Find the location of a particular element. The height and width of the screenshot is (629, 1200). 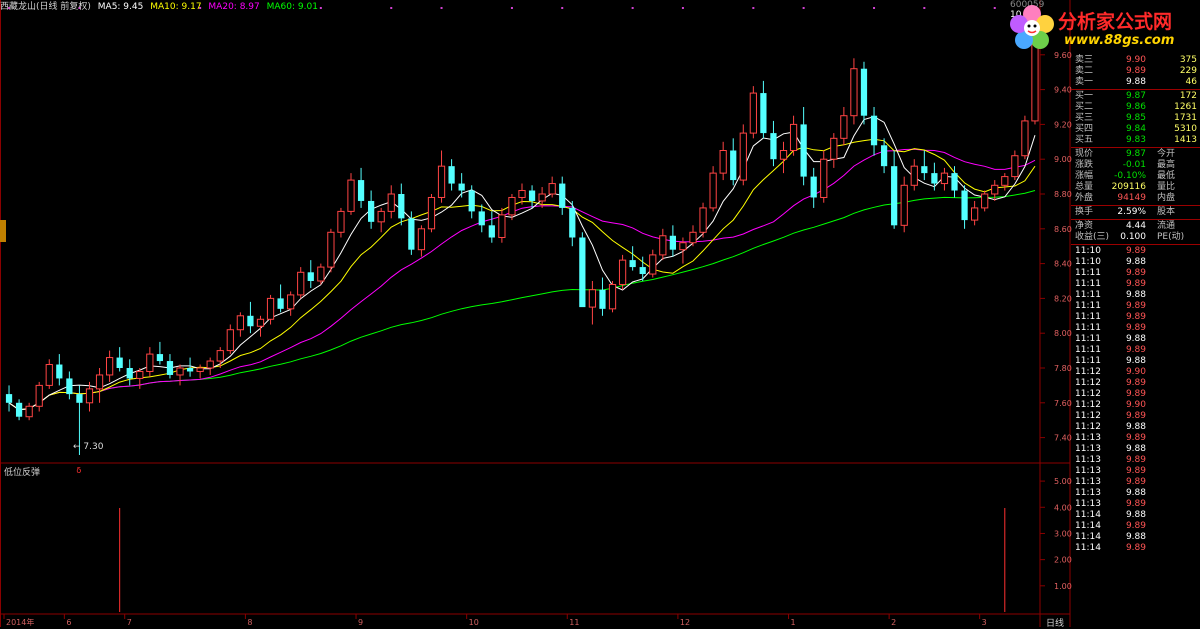

stat-label: 外盘 is located at coordinates (1084, 198).